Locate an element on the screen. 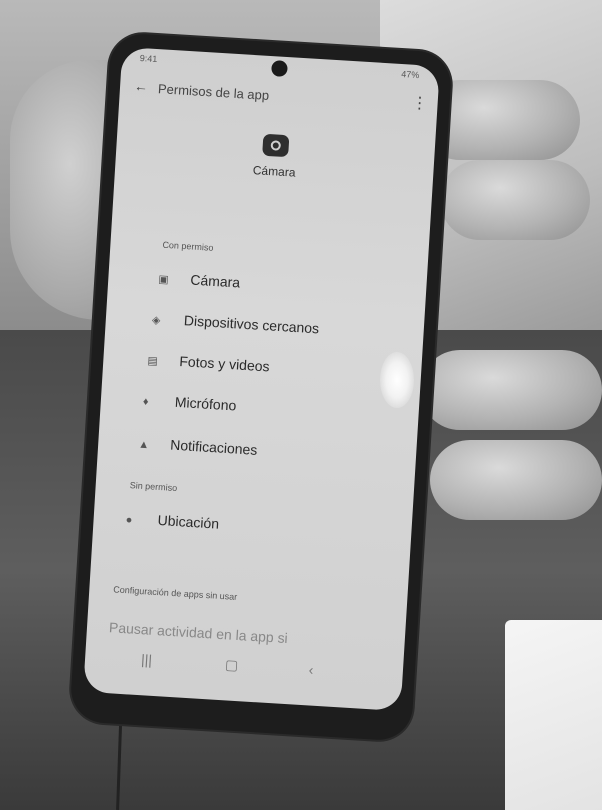  light-glare is located at coordinates (397, 380).